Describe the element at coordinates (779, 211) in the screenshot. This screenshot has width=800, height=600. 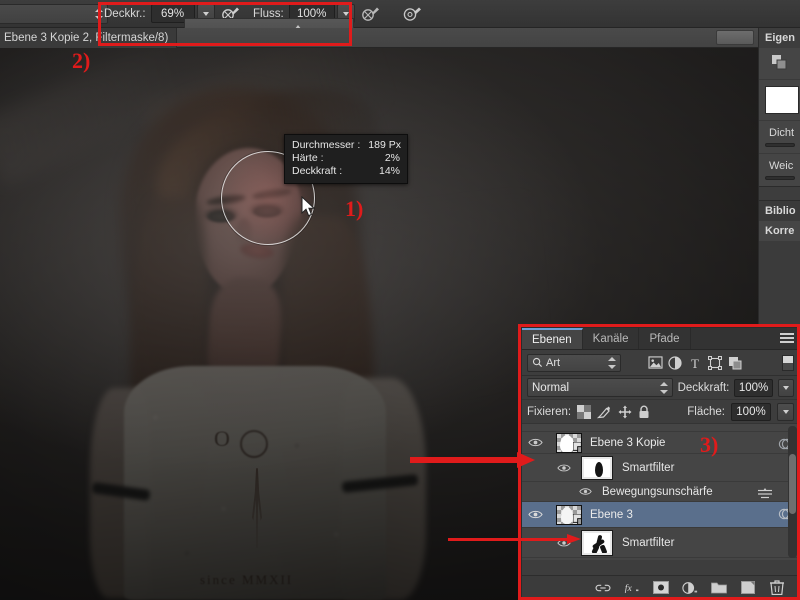
I see `libraries-title: Biblio` at that location.